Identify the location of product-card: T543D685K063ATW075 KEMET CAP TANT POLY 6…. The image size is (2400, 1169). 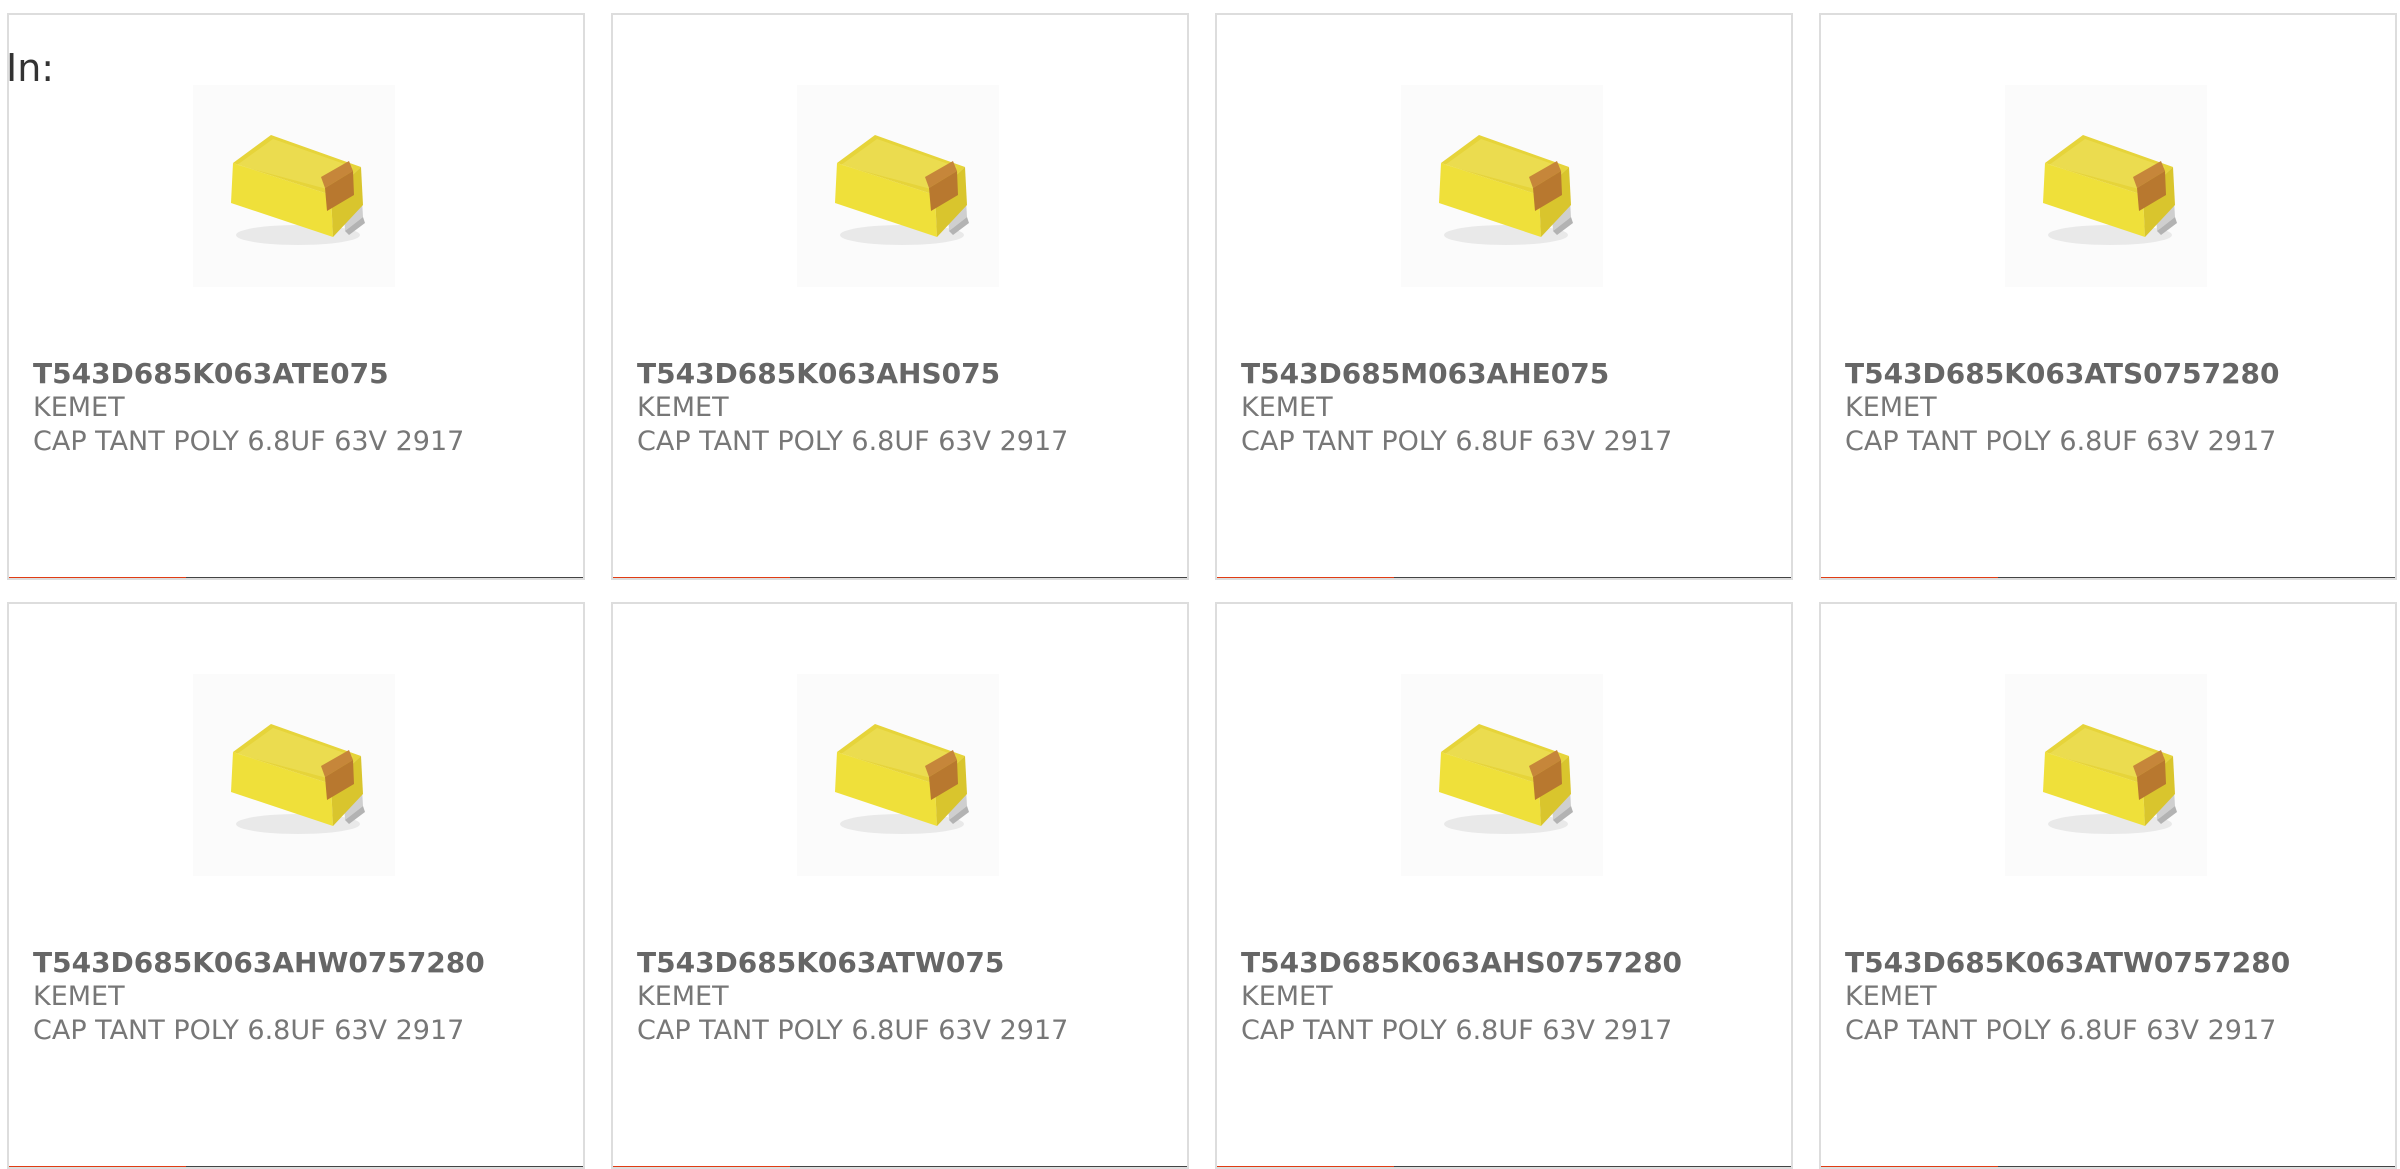
(900, 885).